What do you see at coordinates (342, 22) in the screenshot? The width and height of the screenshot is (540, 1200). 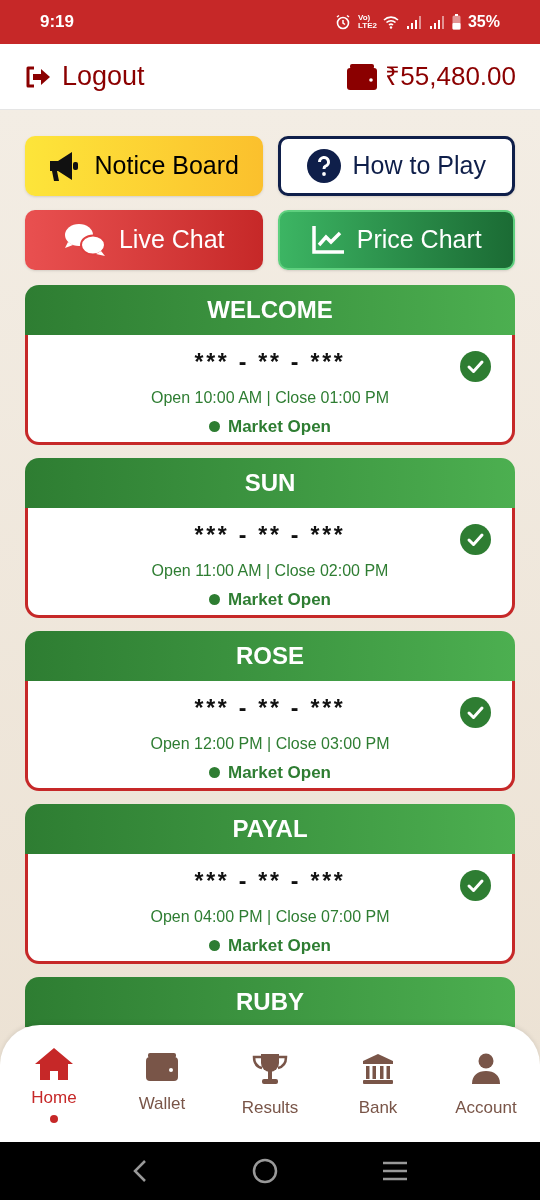 I see `alarm-icon` at bounding box center [342, 22].